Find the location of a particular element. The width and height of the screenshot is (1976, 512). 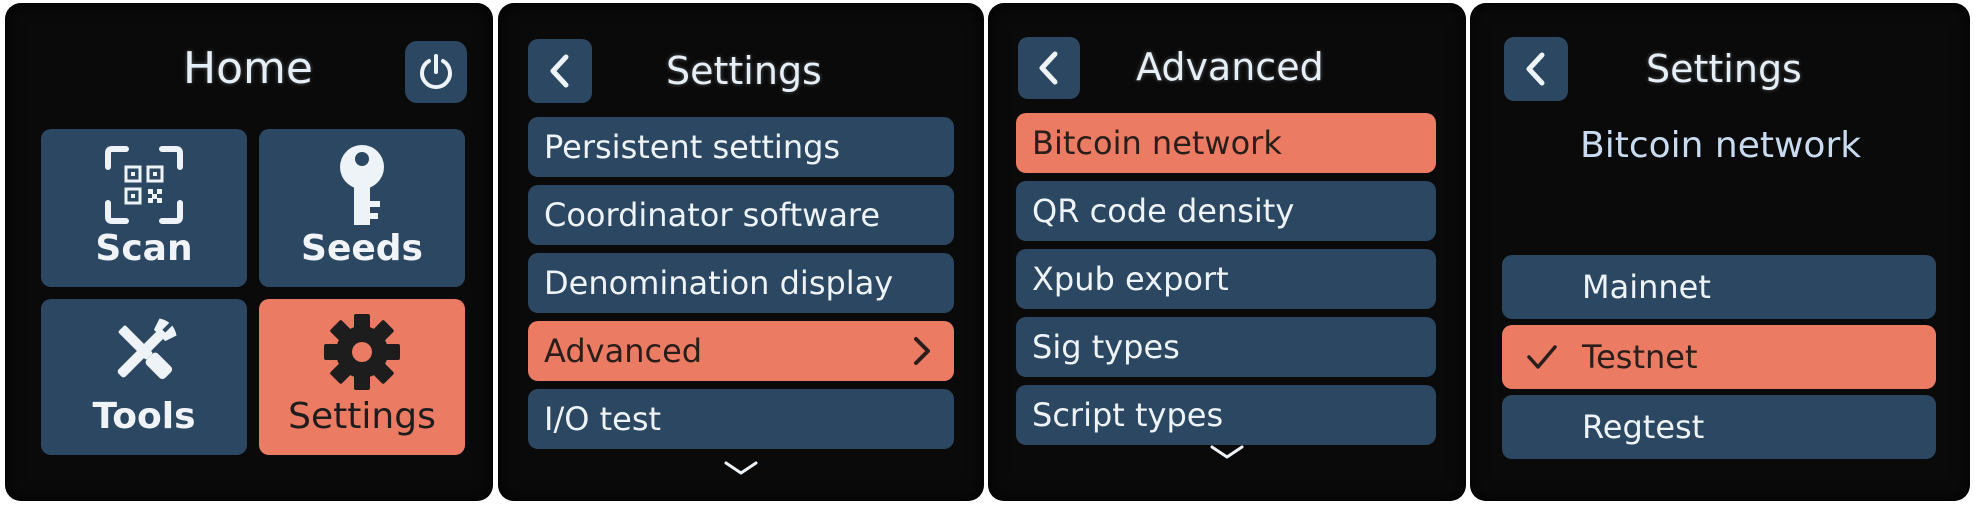

option-label: Testnet is located at coordinates (1640, 357).